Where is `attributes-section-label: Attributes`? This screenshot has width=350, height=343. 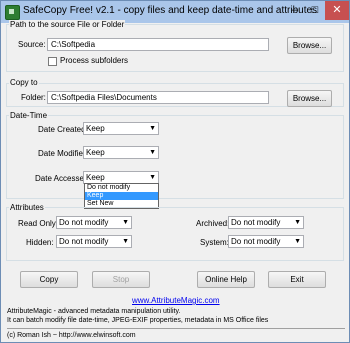
attributes-section-label: Attributes is located at coordinates (27, 207).